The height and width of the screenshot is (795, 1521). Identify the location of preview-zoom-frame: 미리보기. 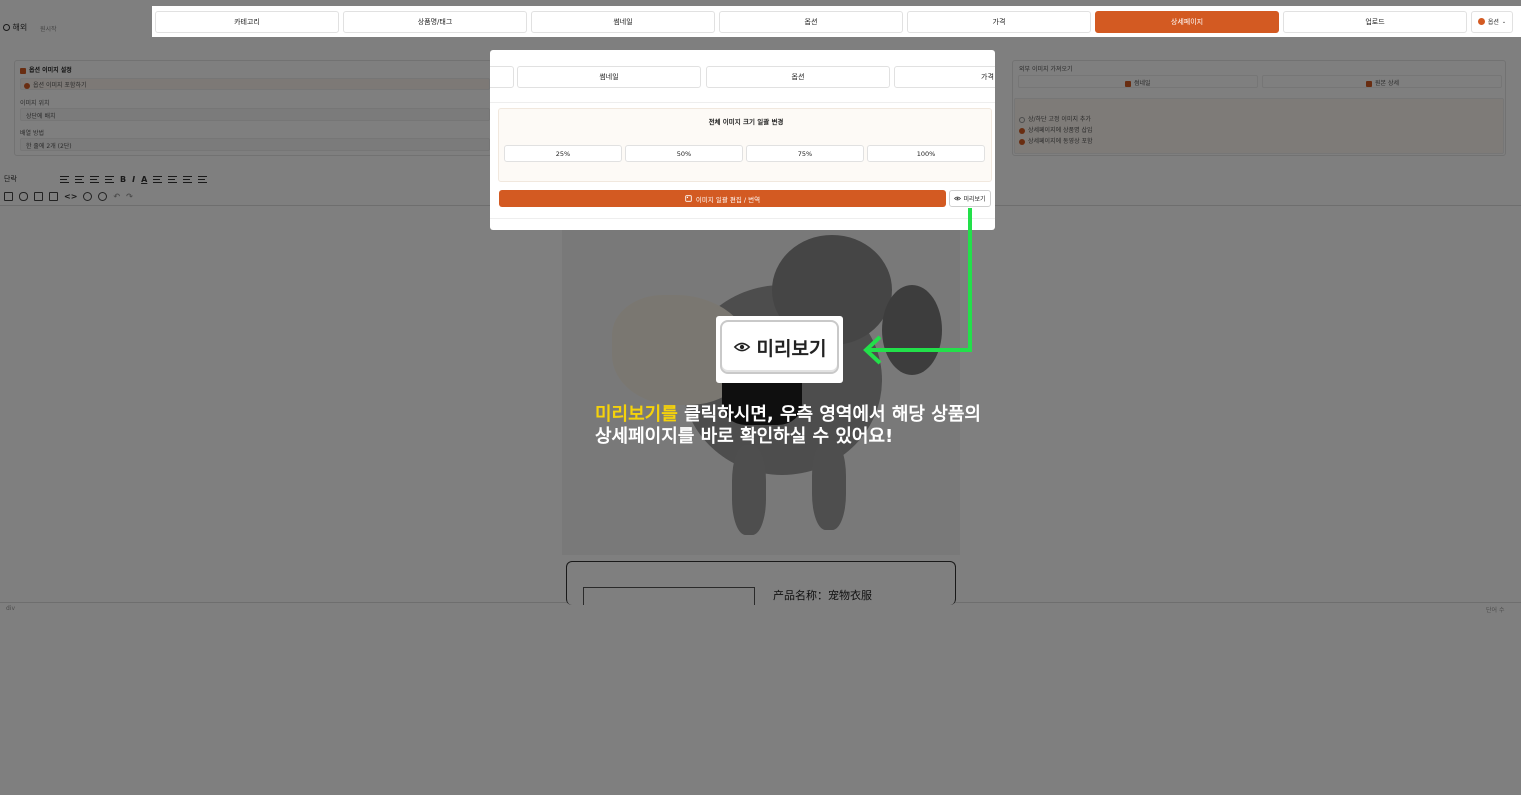
(779, 349).